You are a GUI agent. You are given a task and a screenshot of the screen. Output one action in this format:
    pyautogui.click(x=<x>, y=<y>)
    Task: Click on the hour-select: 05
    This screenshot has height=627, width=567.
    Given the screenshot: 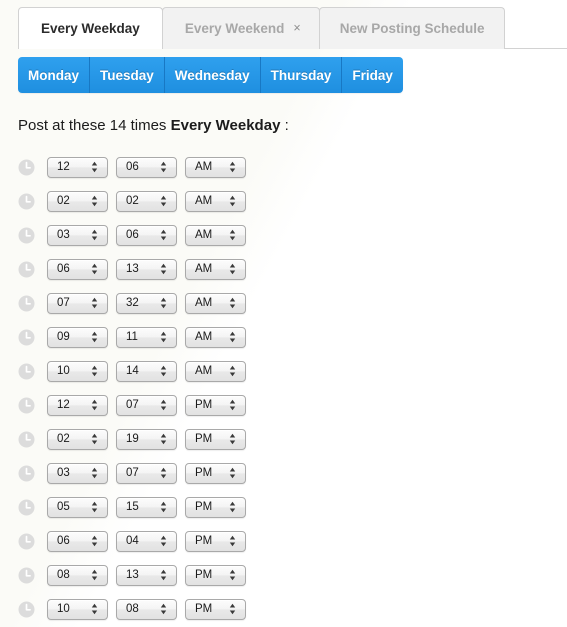 What is the action you would take?
    pyautogui.click(x=77, y=507)
    